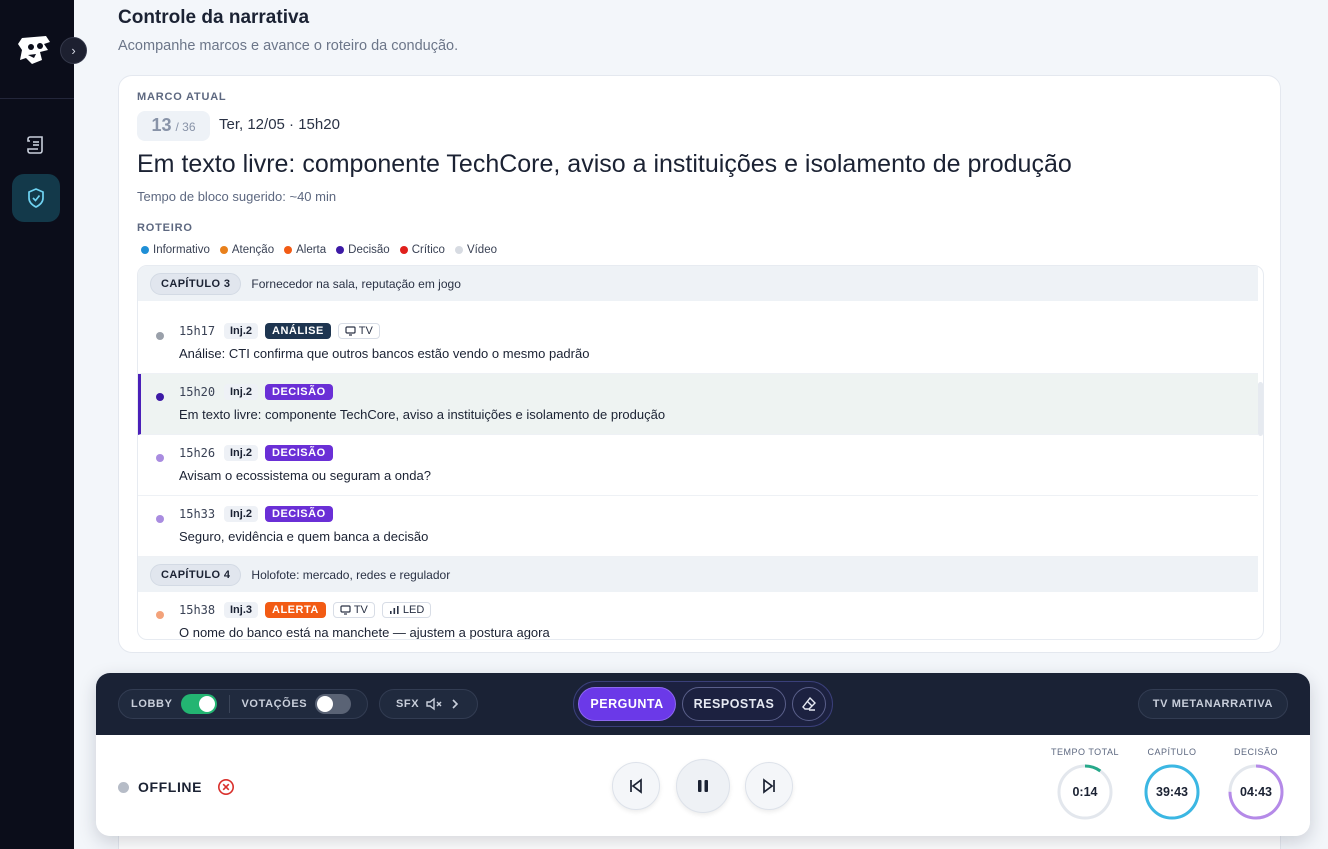  I want to click on legend-item: Atenção, so click(247, 250).